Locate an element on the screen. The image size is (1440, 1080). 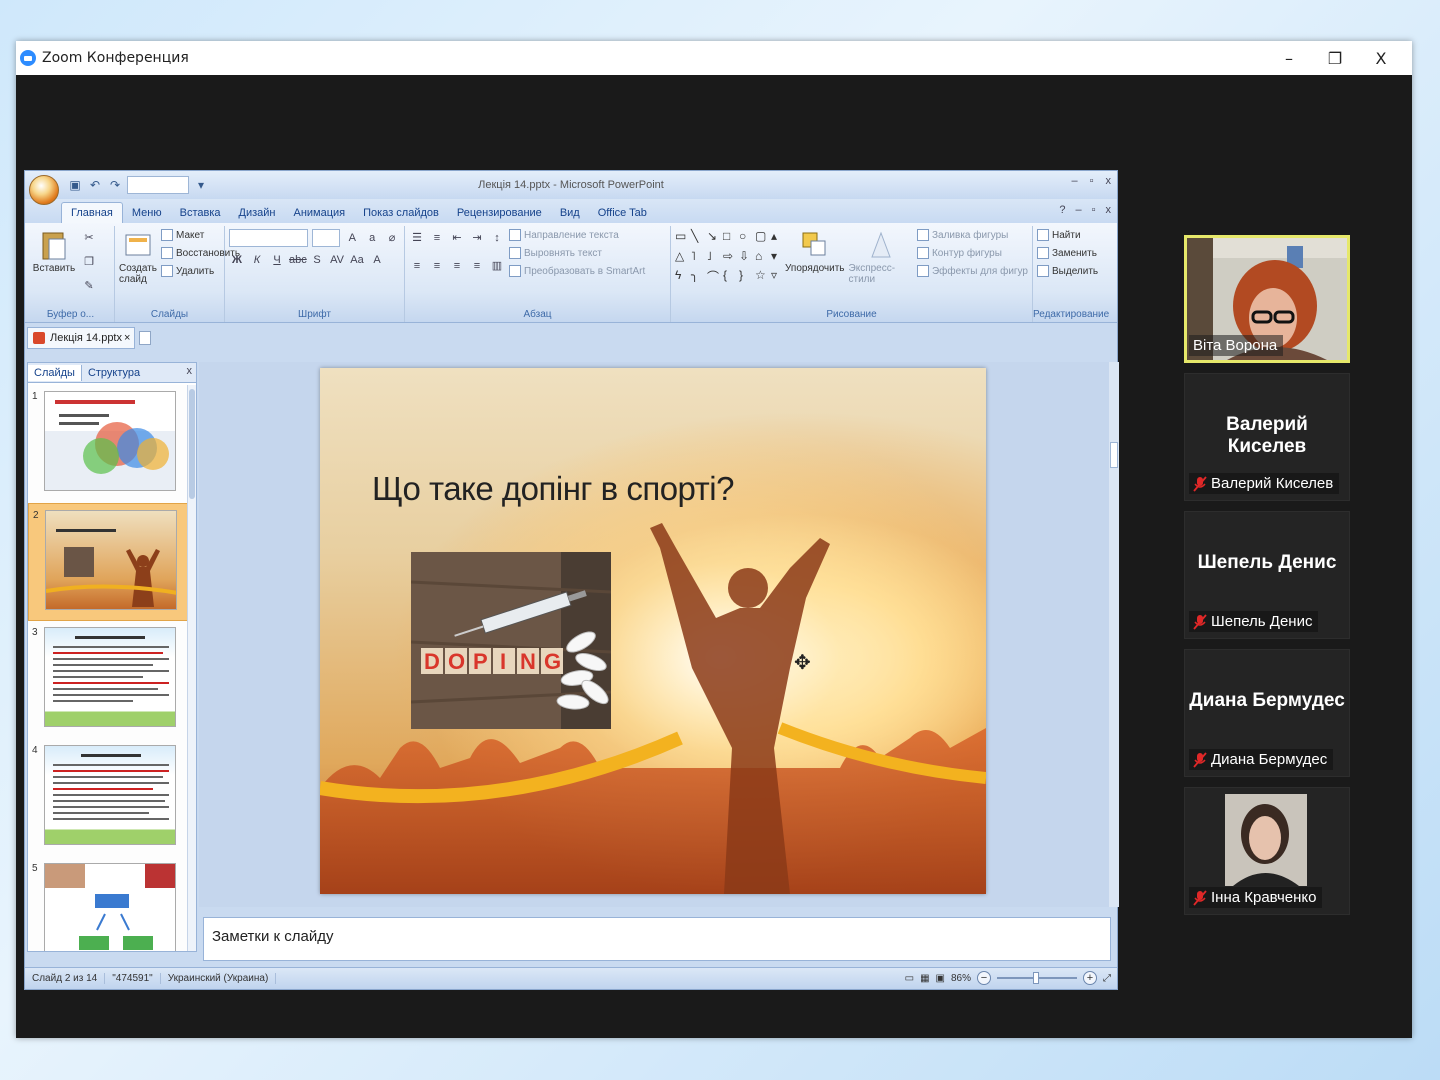
shapes-scroll-icon: ▾ is located at coordinates (778, 258).